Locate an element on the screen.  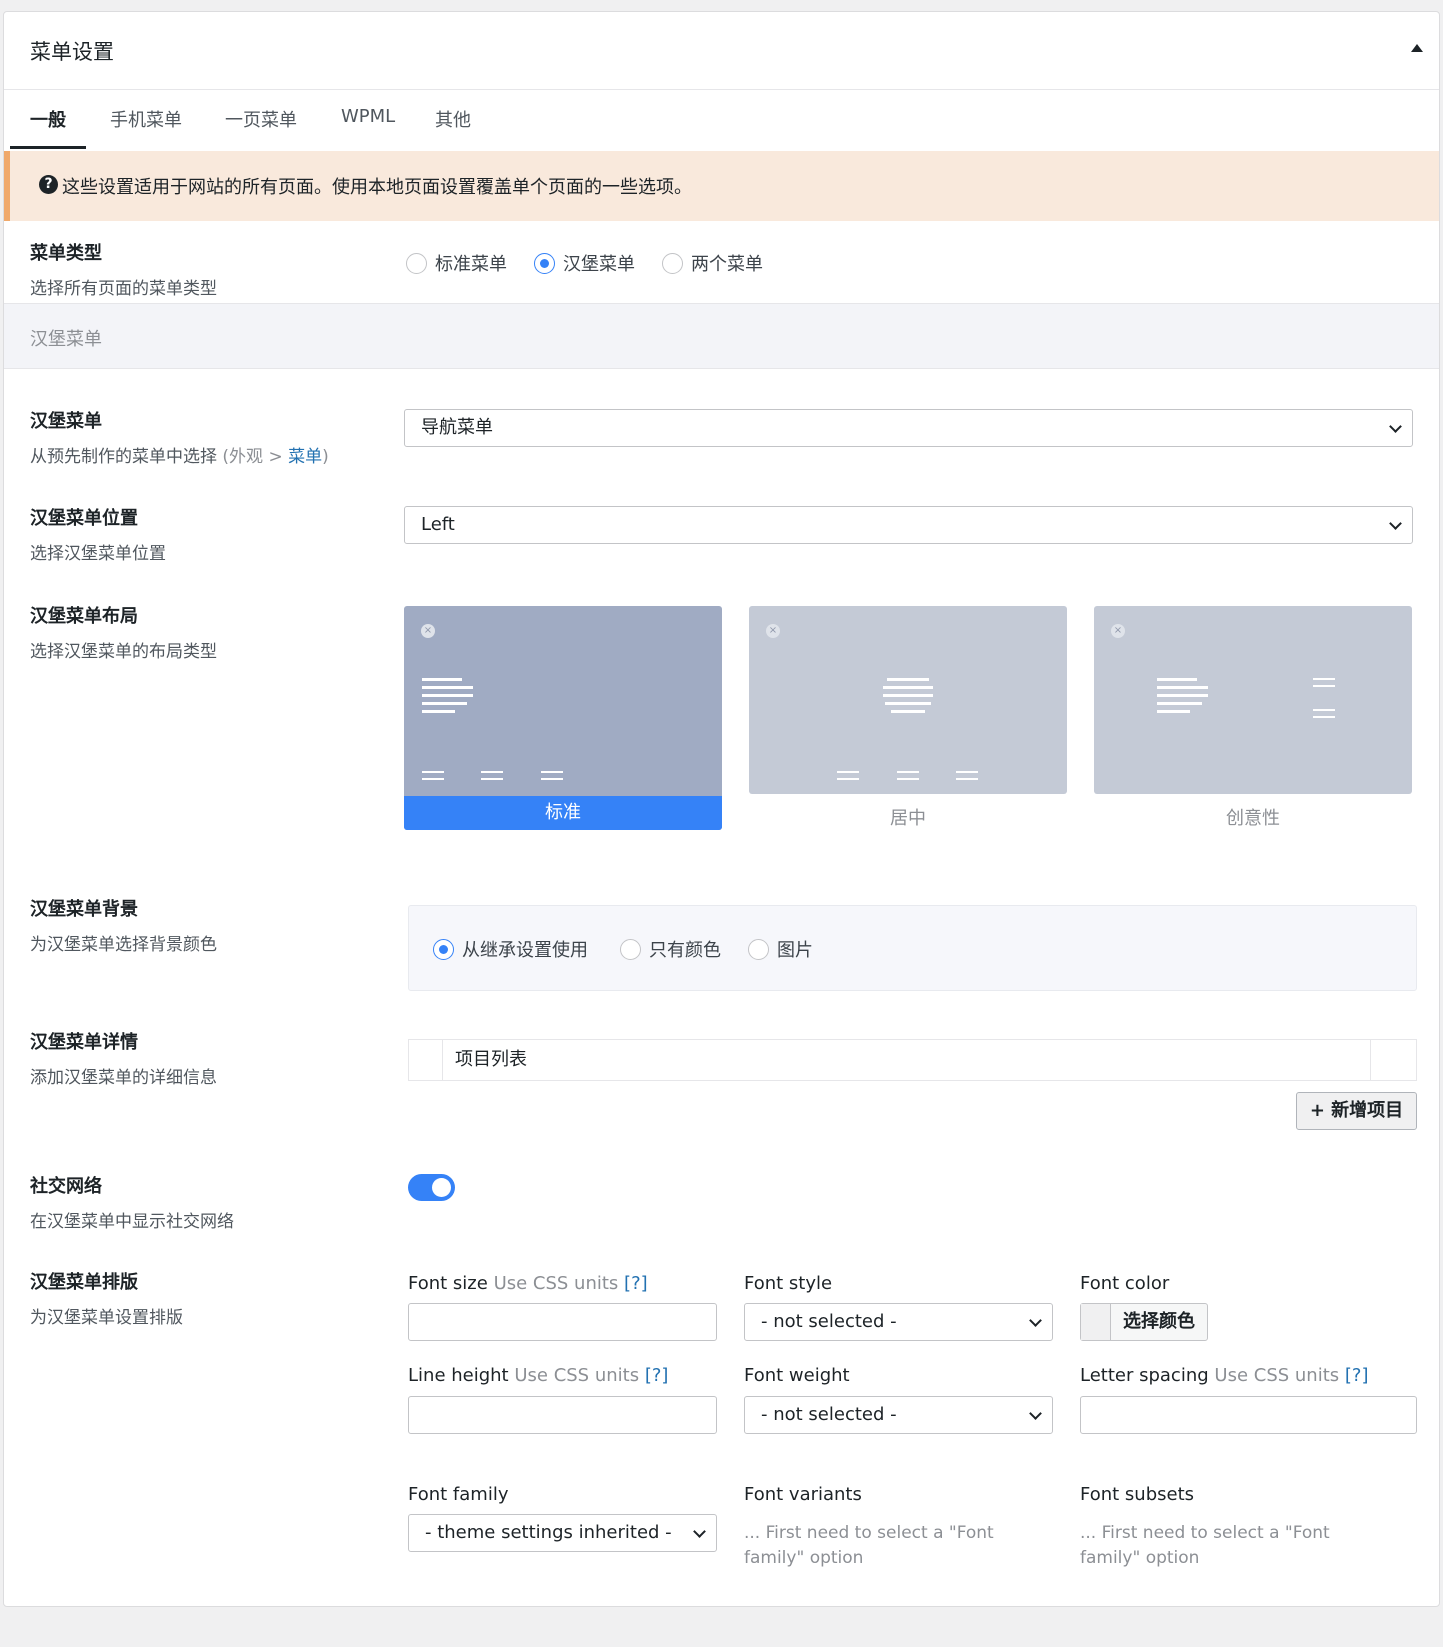
radio-label: 两个菜单 is located at coordinates (727, 264).